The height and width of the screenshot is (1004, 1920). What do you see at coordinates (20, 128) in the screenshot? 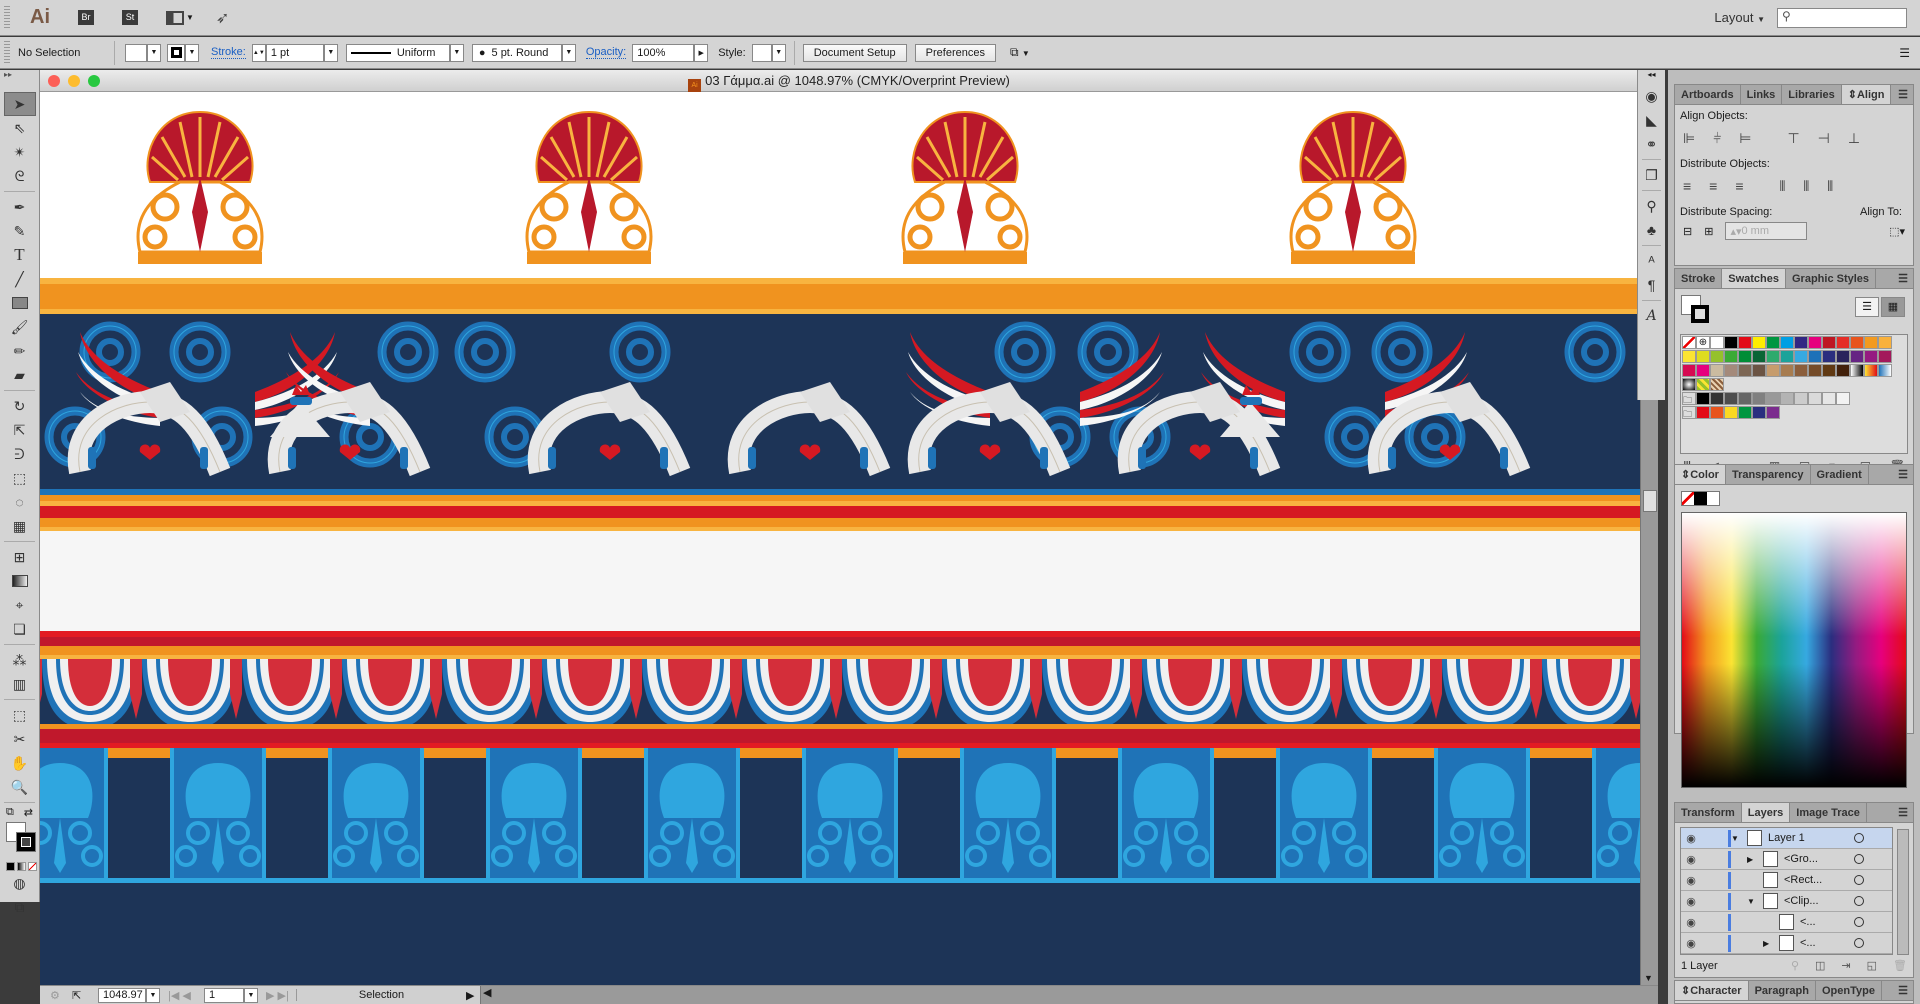
I see `direct-selection-tool: ⇖` at bounding box center [20, 128].